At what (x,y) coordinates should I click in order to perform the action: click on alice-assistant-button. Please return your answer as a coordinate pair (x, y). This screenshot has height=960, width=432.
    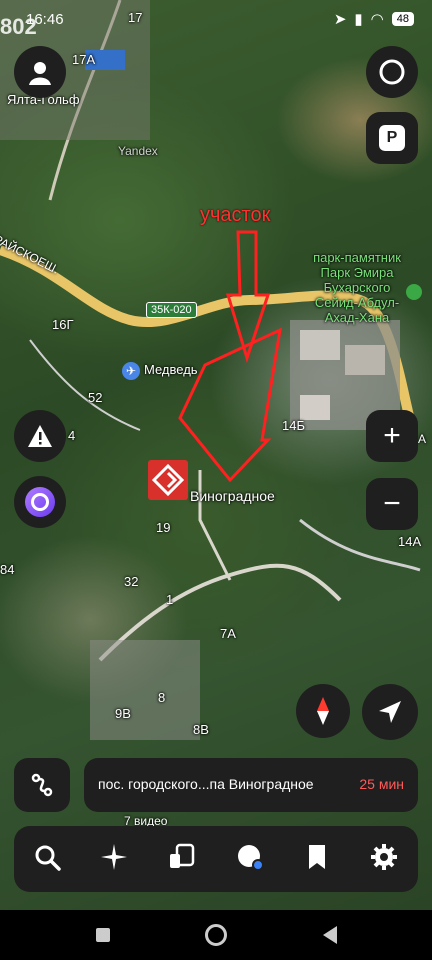
    Looking at the image, I should click on (40, 502).